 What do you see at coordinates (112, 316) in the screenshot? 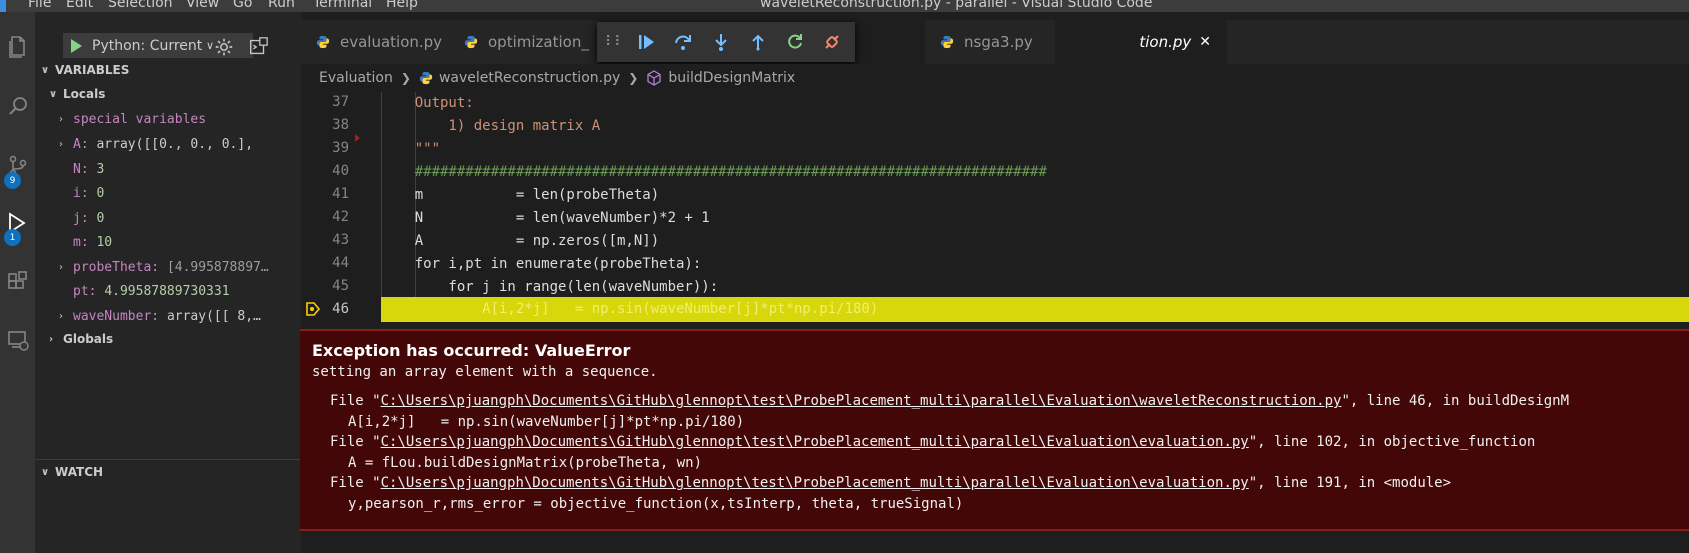
I see `variable-name: waveNumber` at bounding box center [112, 316].